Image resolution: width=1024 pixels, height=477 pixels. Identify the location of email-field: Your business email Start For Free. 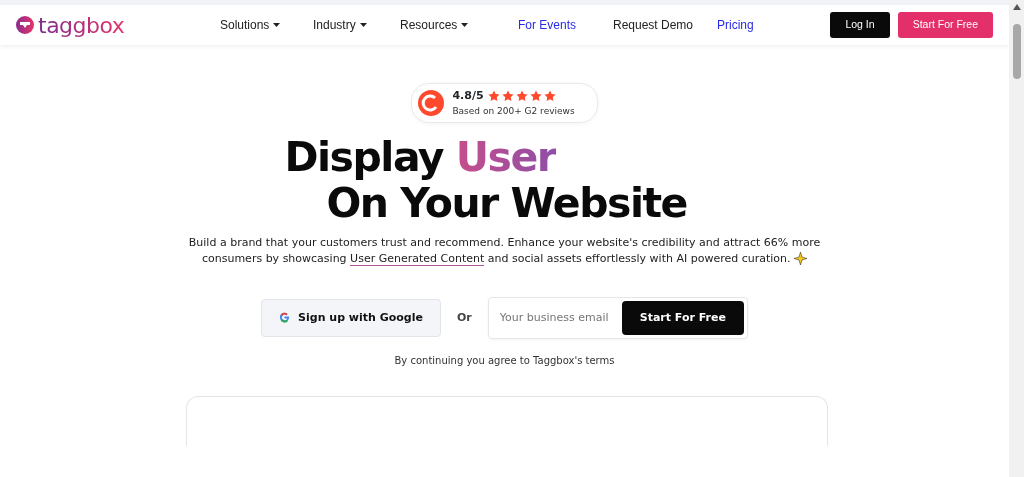
(617, 318).